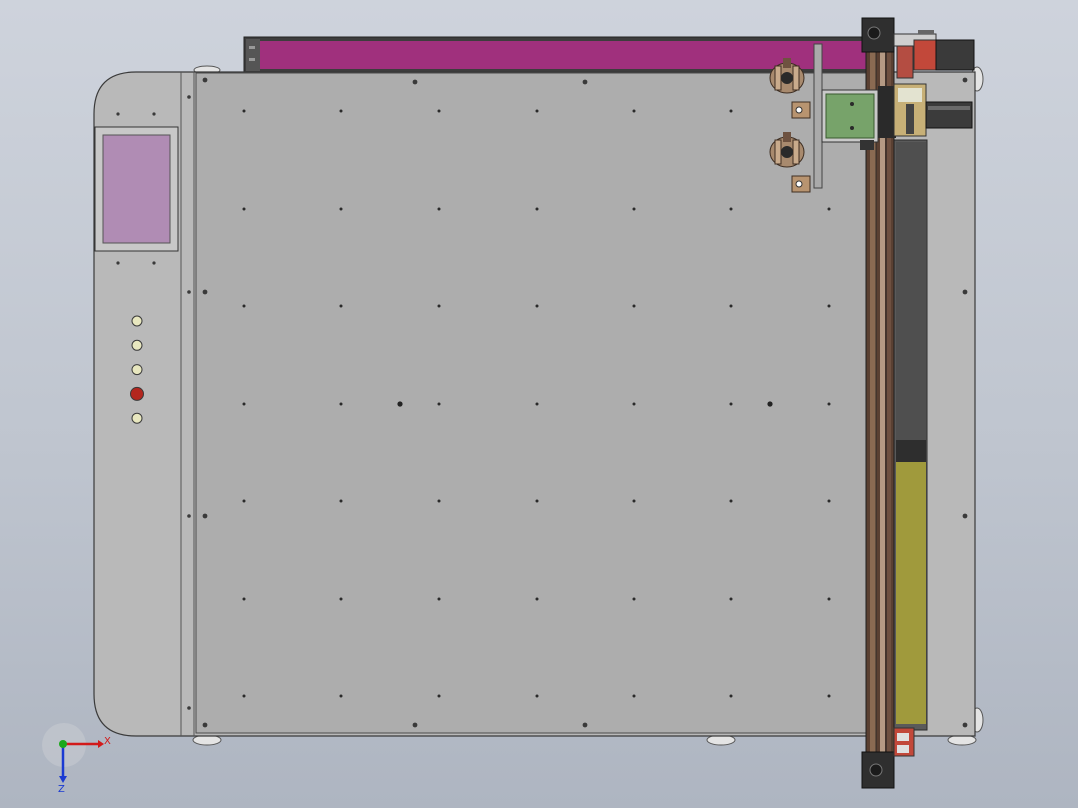  What do you see at coordinates (136, 189) in the screenshot?
I see `touch-screen` at bounding box center [136, 189].